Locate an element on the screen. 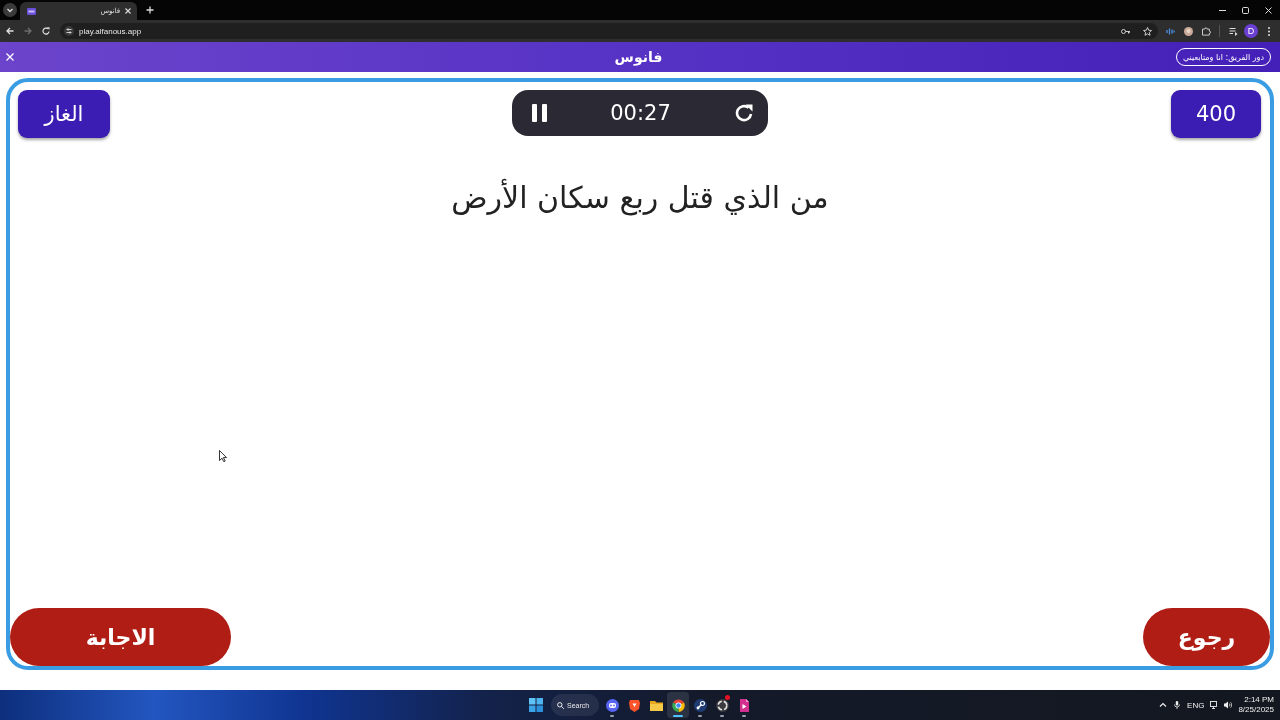 Image resolution: width=1280 pixels, height=720 pixels. monitor-network-icon is located at coordinates (1214, 705).